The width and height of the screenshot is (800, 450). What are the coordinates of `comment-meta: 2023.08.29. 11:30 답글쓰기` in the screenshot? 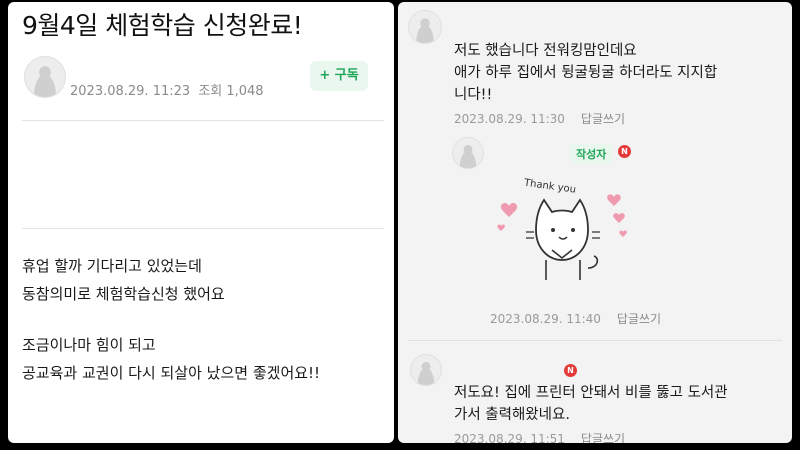 It's located at (539, 118).